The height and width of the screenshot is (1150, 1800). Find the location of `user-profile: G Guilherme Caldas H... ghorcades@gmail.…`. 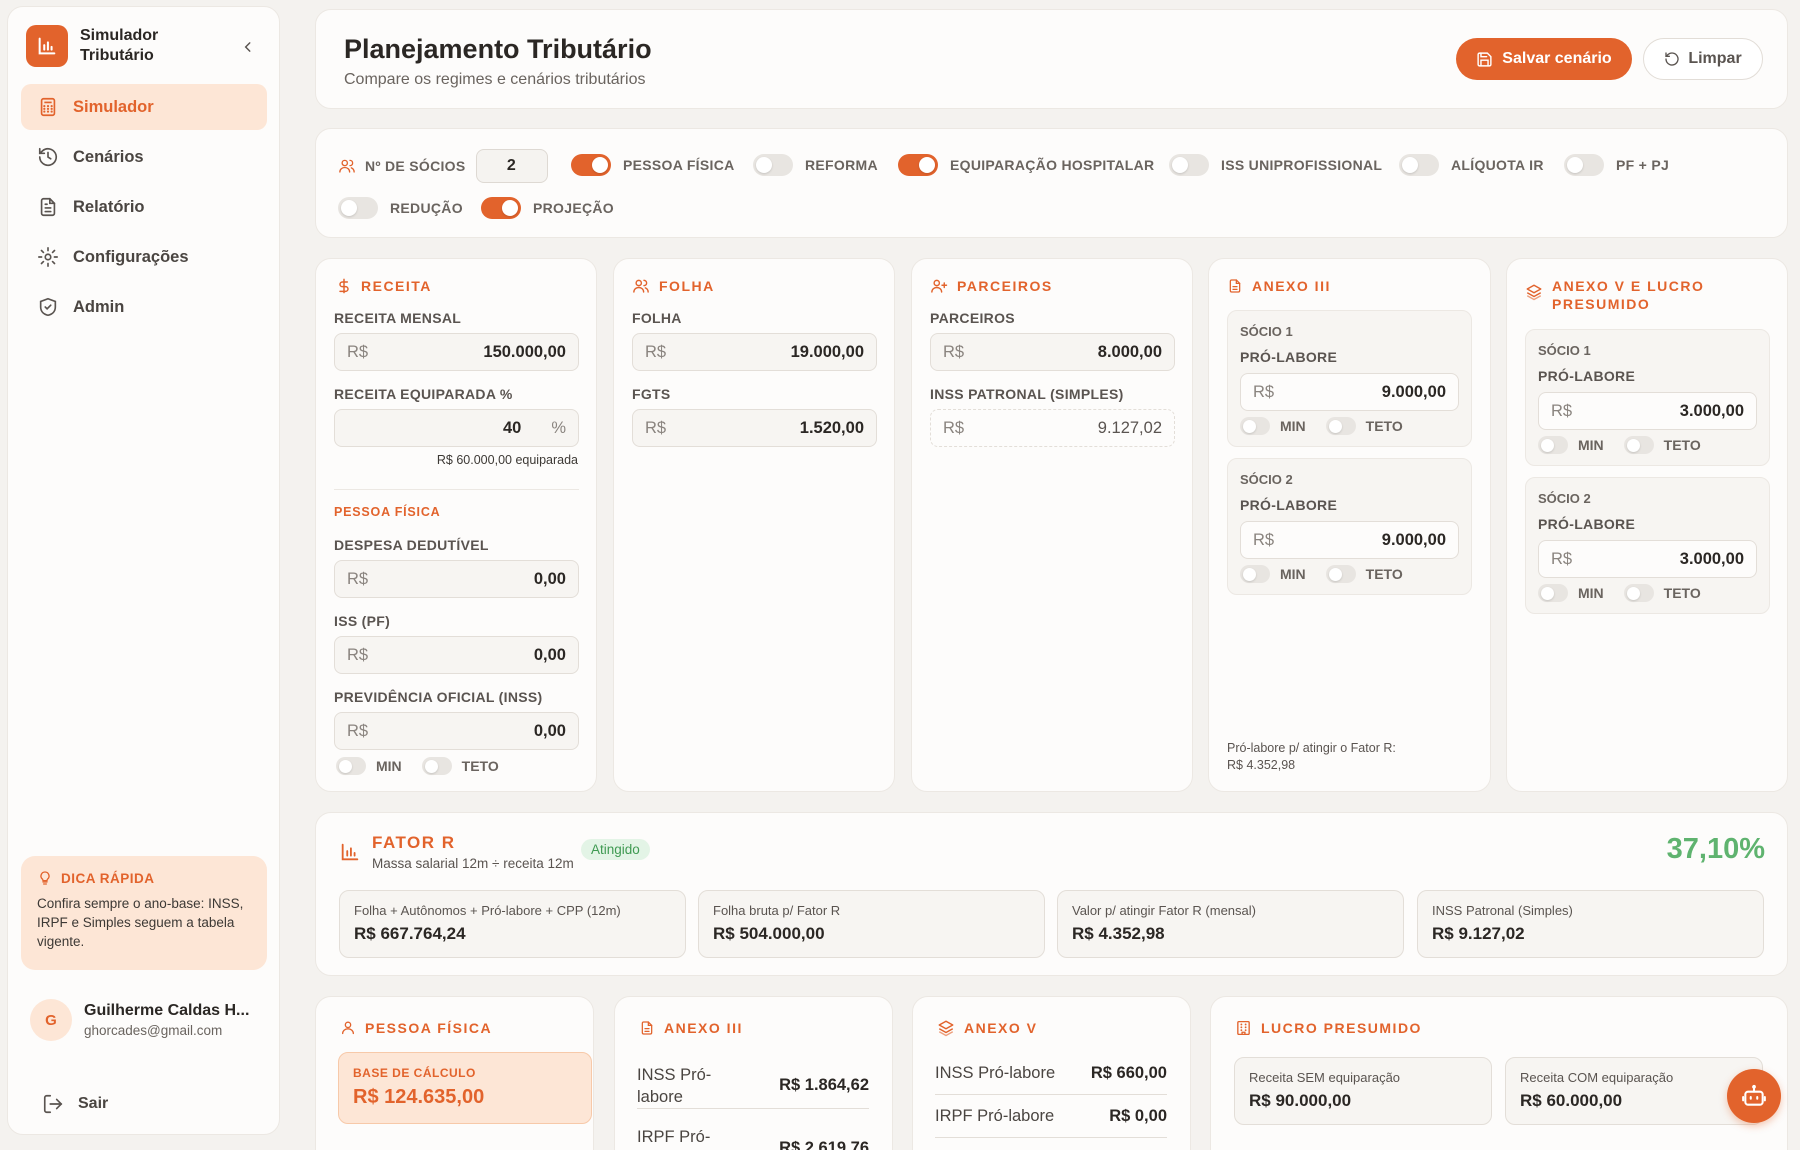

user-profile: G Guilherme Caldas H... ghorcades@gmail.… is located at coordinates (142, 1020).